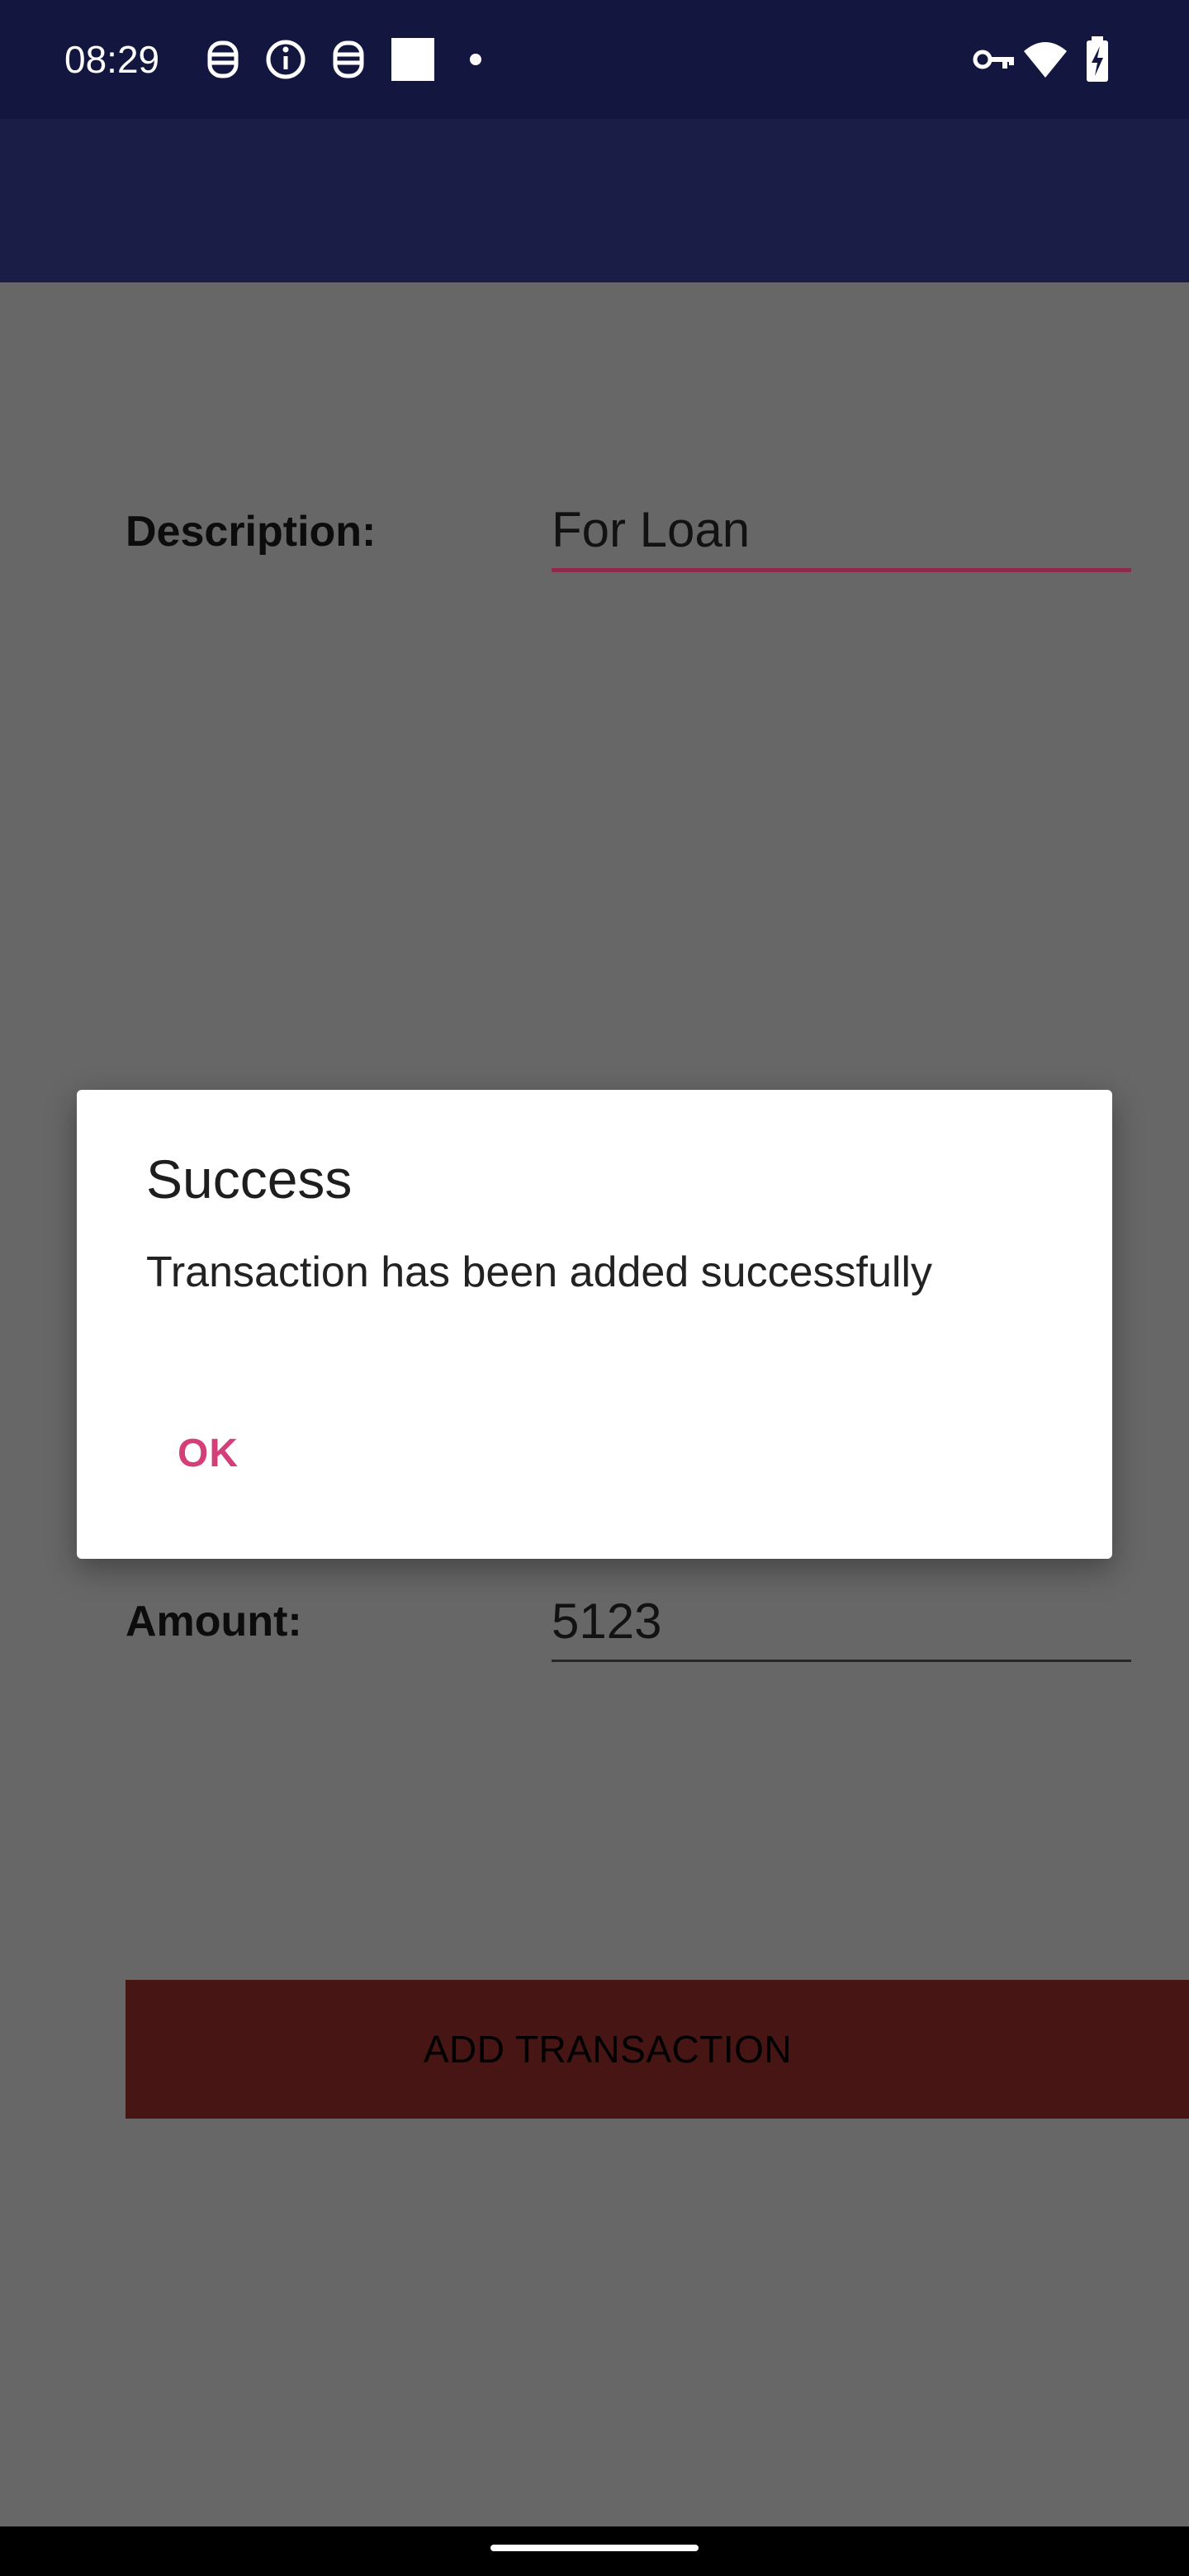 This screenshot has height=2576, width=1189. Describe the element at coordinates (841, 1622) in the screenshot. I see `amount-input: 5123` at that location.